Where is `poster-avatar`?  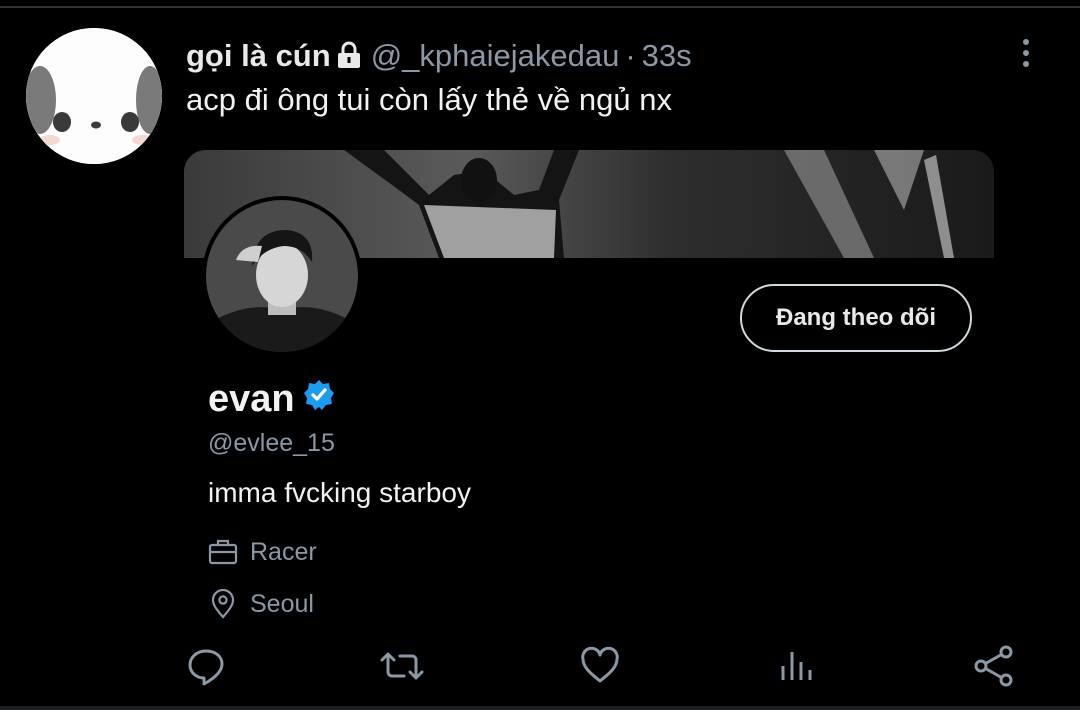 poster-avatar is located at coordinates (94, 96).